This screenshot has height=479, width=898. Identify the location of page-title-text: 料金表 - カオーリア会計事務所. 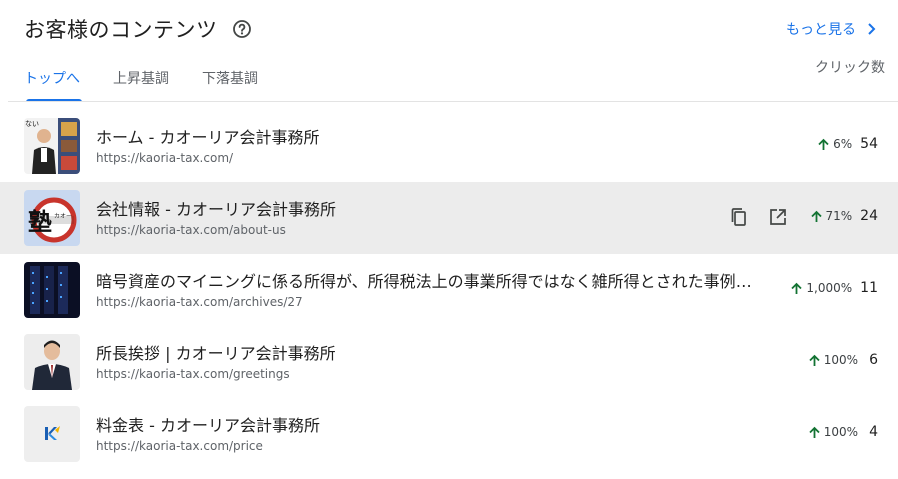
(208, 425).